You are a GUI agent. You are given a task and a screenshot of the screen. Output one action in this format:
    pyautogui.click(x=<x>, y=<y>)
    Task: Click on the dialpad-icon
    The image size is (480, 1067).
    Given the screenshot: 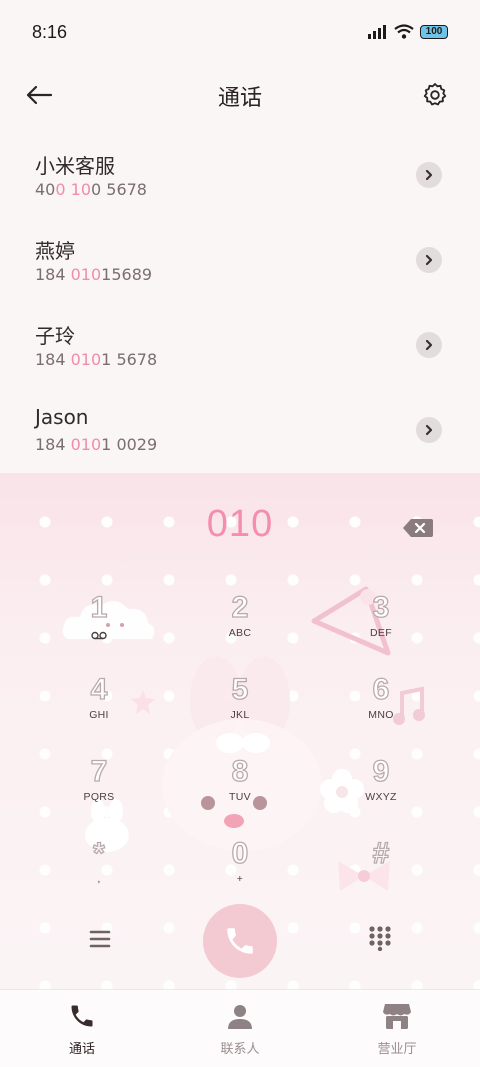 What is the action you would take?
    pyautogui.click(x=380, y=939)
    